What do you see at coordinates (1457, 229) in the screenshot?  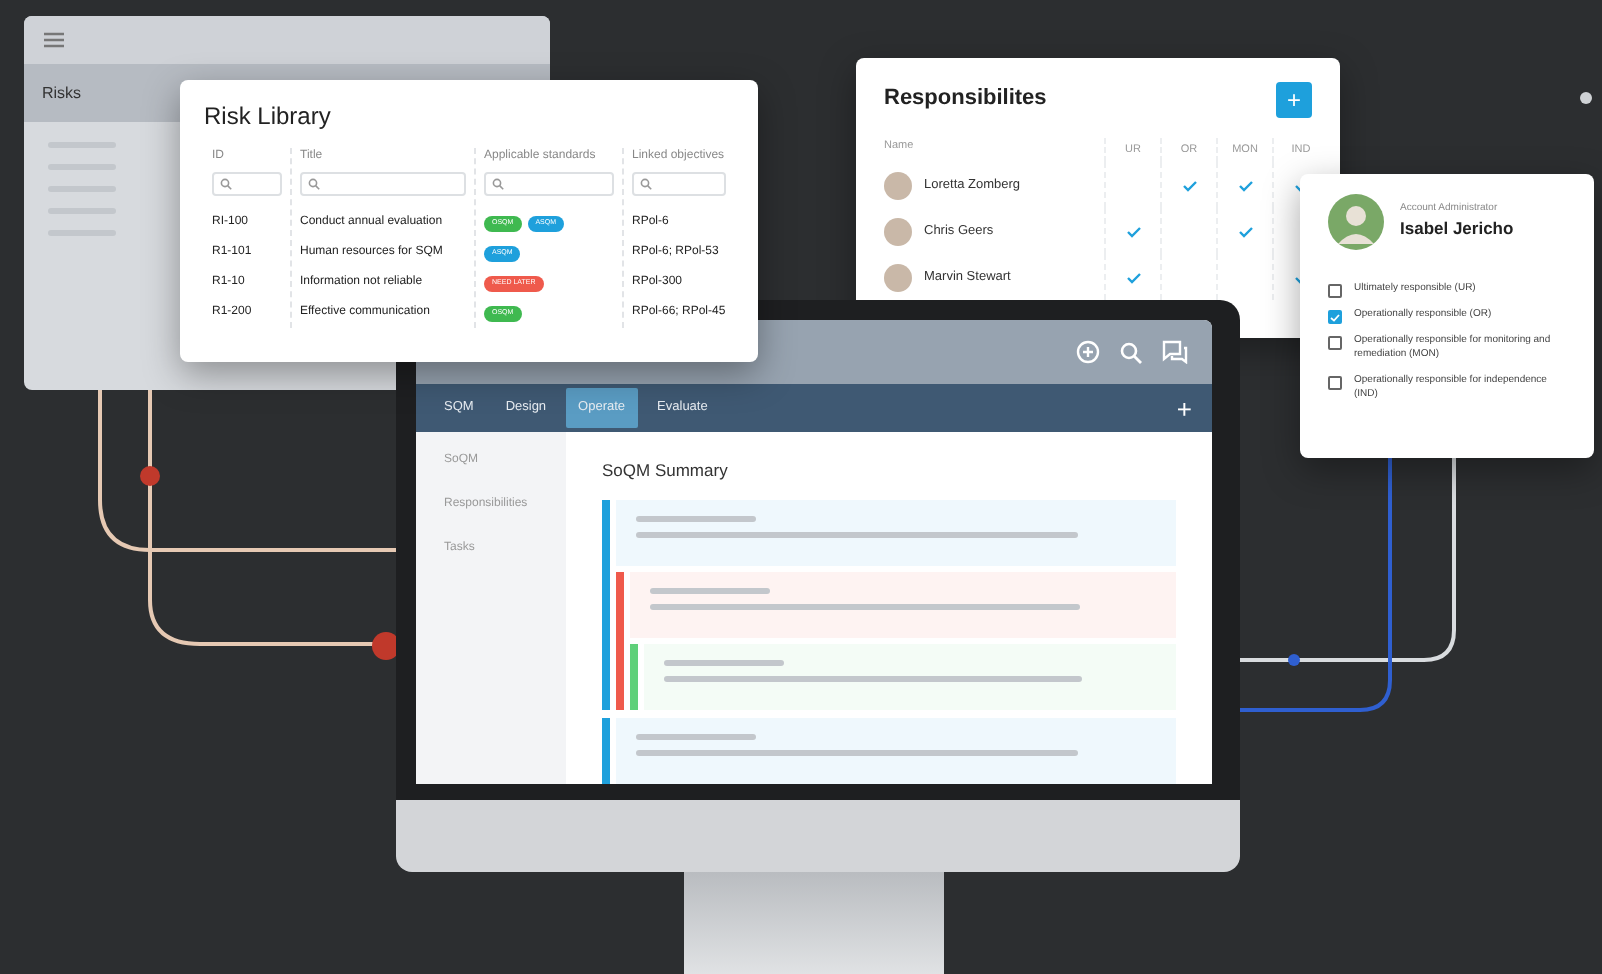 I see `user-name: Isabel Jericho` at bounding box center [1457, 229].